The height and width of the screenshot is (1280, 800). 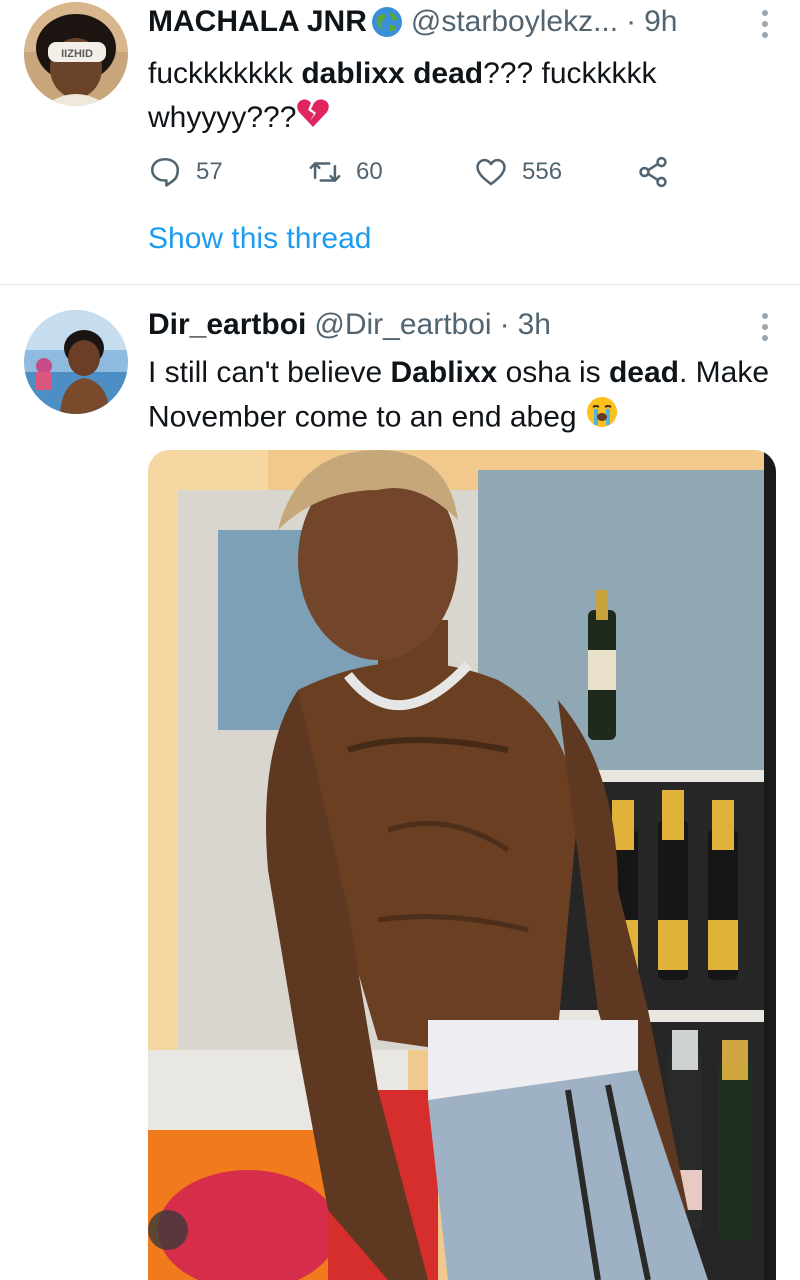 What do you see at coordinates (269, 372) in the screenshot?
I see `tweet-text-part: I still can't believe` at bounding box center [269, 372].